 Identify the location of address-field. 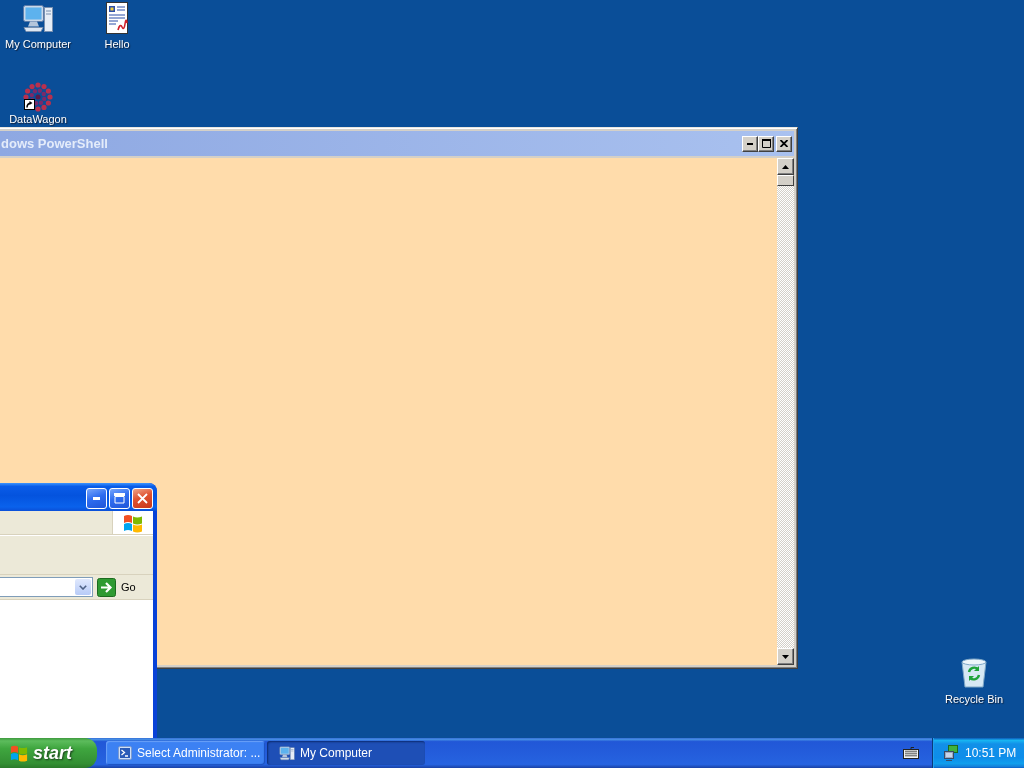
(46, 587).